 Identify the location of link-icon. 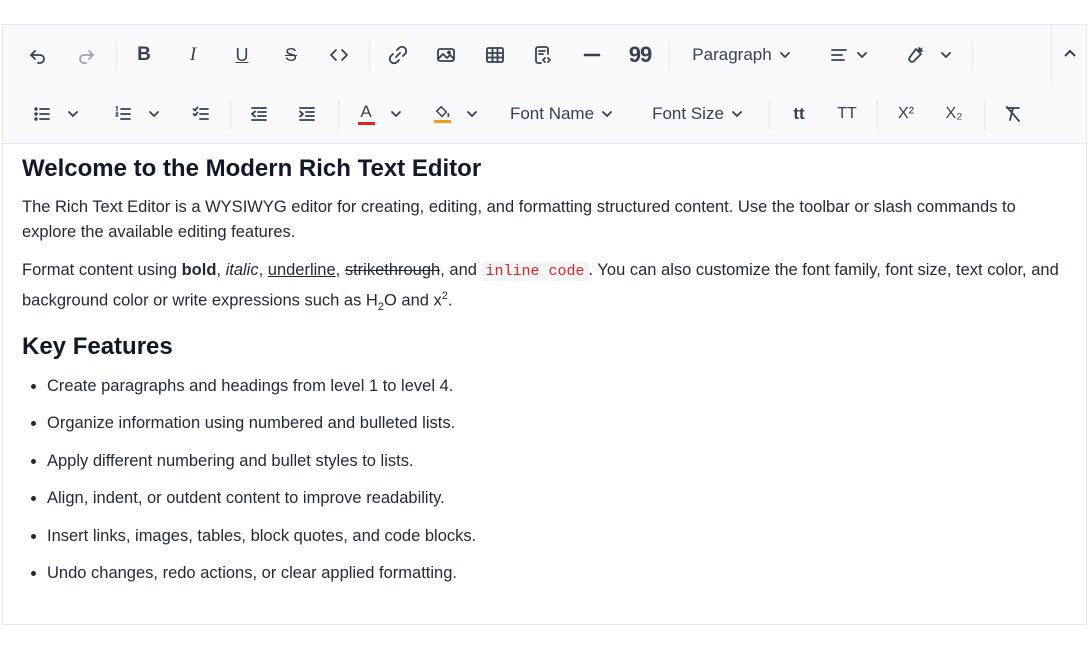
(398, 55).